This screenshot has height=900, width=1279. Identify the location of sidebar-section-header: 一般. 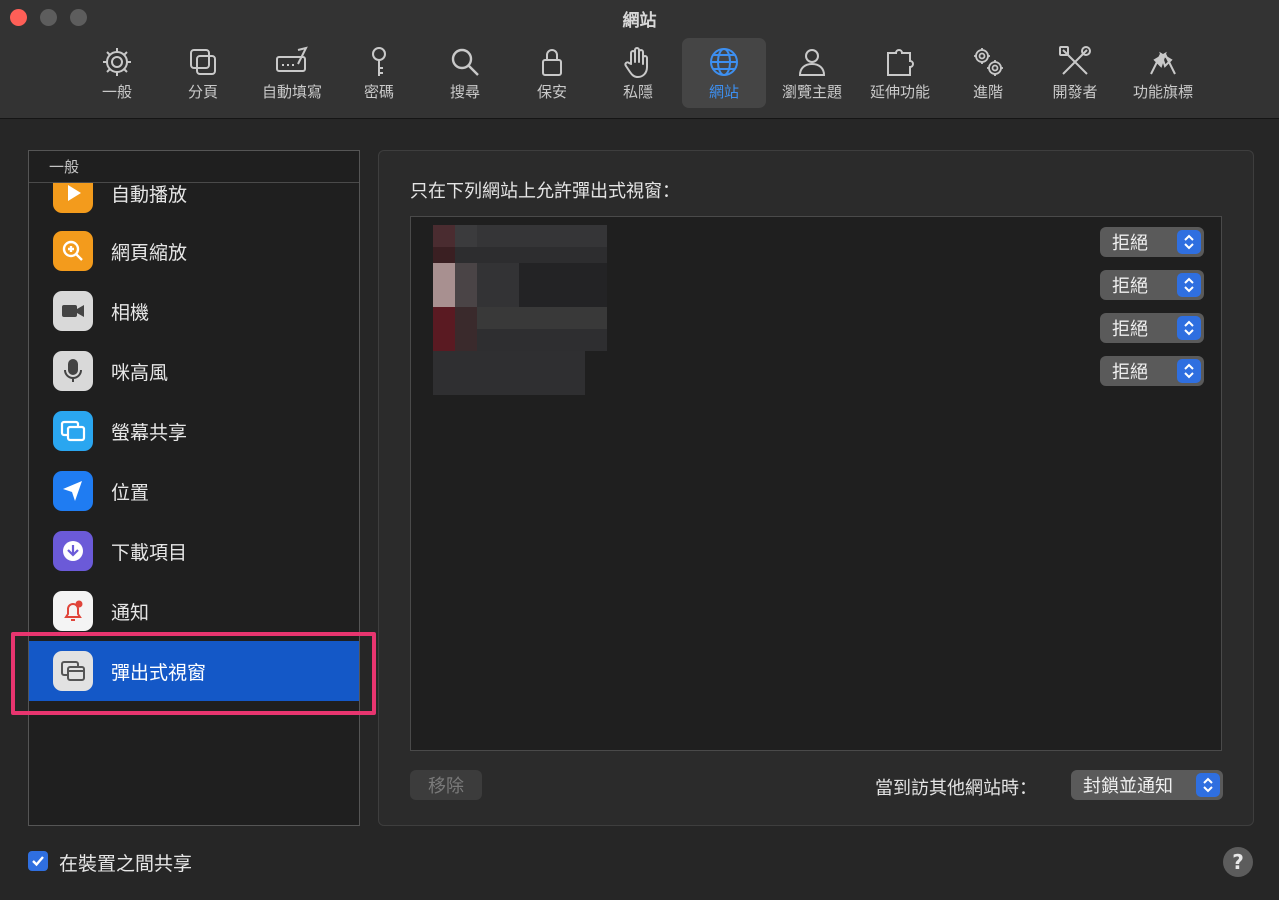
(194, 167).